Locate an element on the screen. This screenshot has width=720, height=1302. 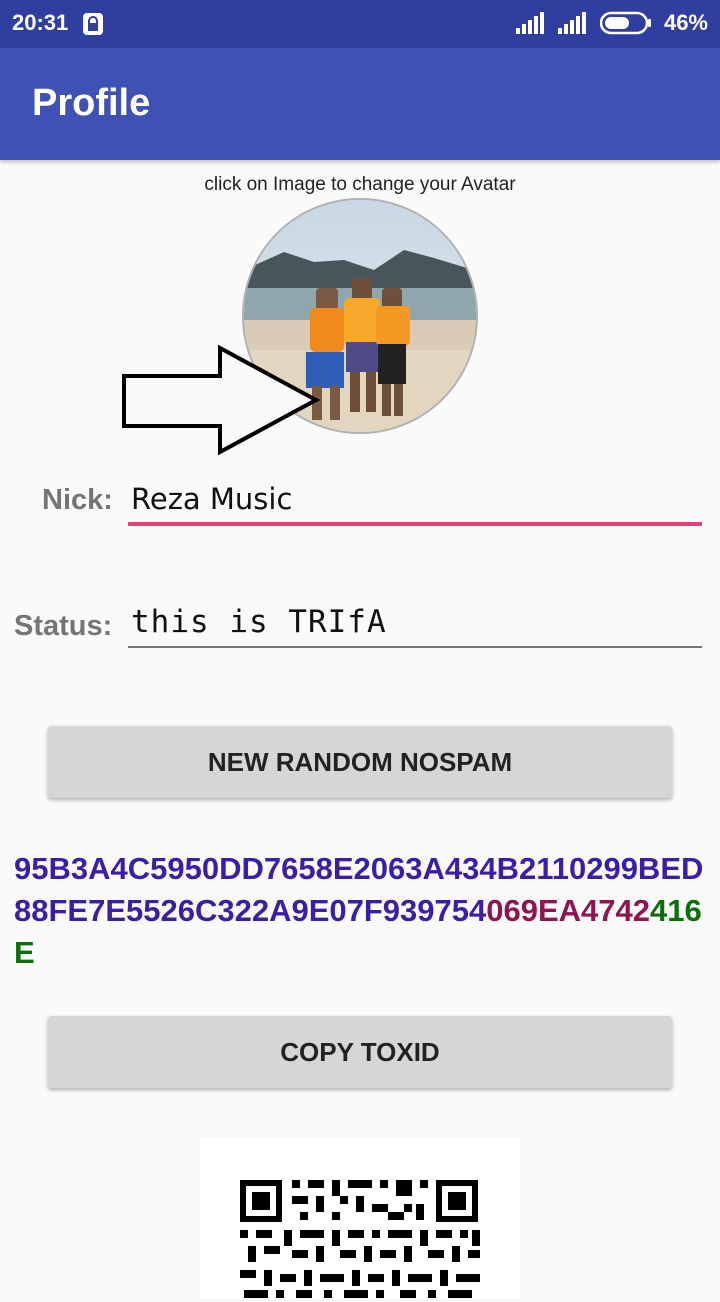
page-title: Profile is located at coordinates (91, 103).